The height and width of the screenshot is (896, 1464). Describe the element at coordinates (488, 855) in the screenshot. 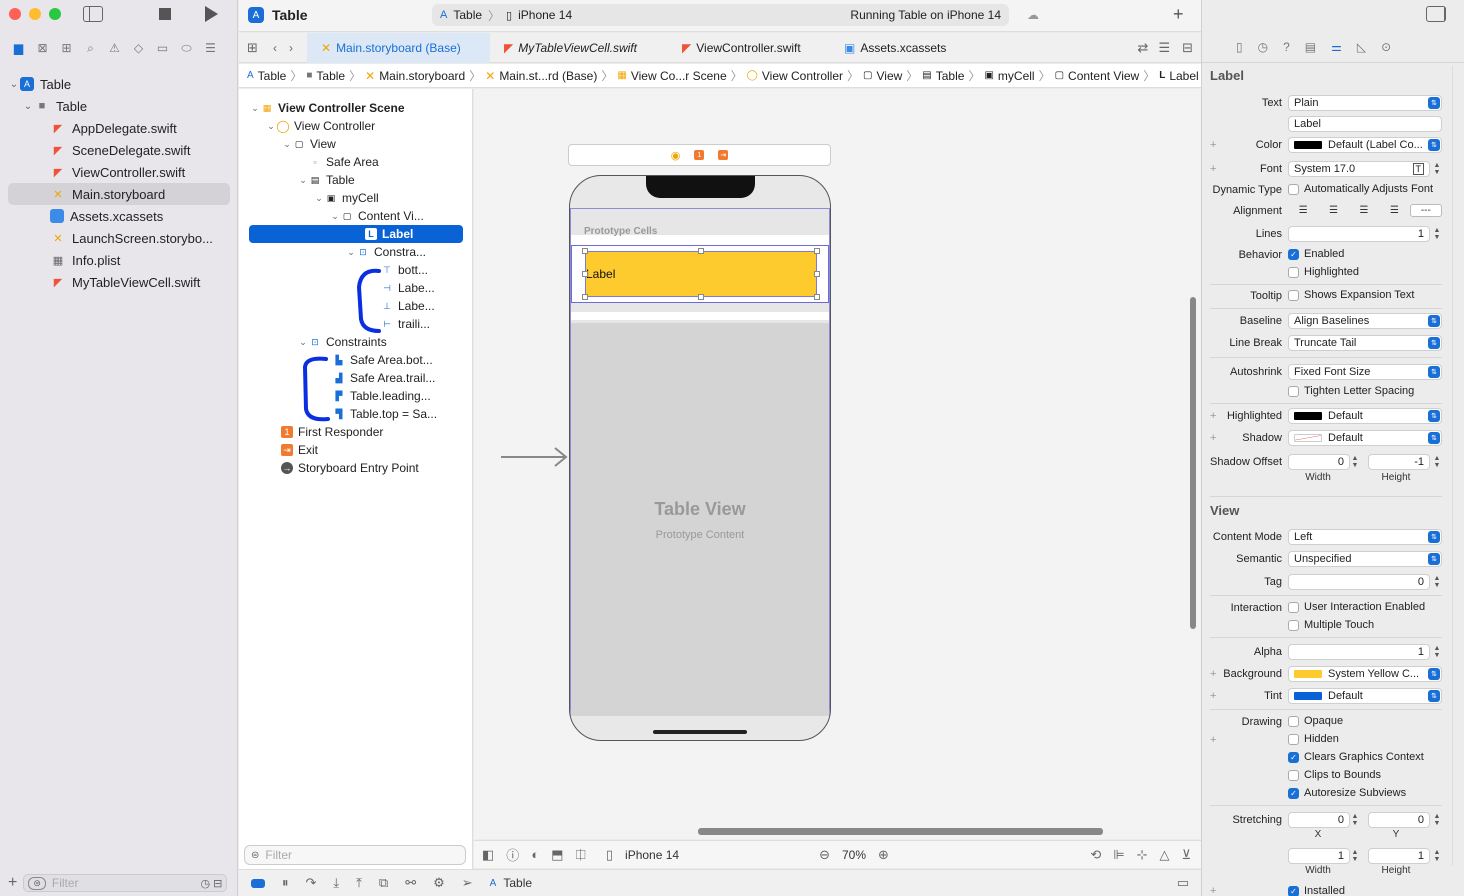

I see `document-outline-toggle-icon: ◧` at that location.